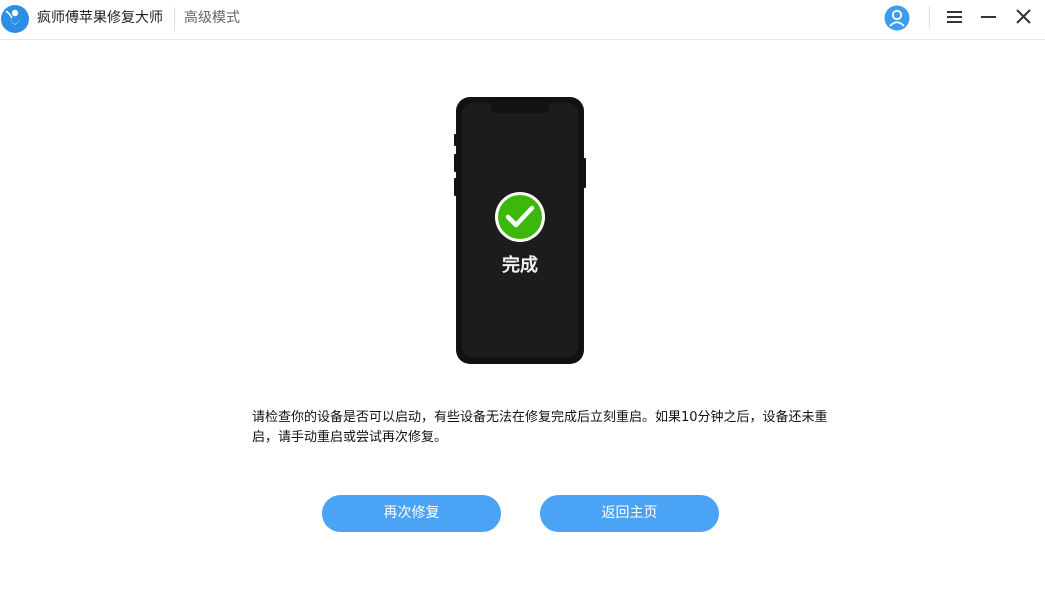  What do you see at coordinates (929, 17) in the screenshot?
I see `control-divider` at bounding box center [929, 17].